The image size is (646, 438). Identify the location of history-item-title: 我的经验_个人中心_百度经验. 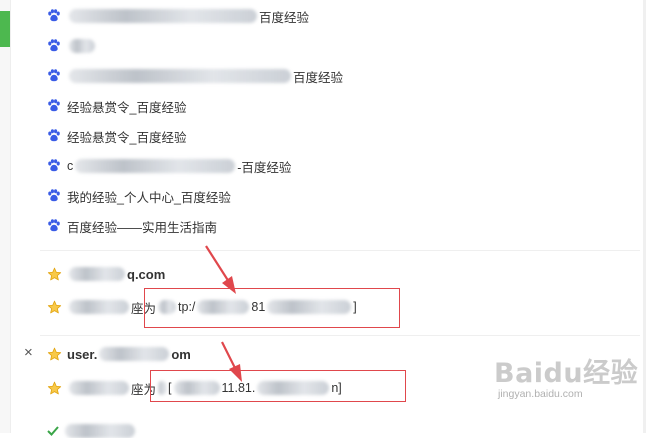
(149, 197).